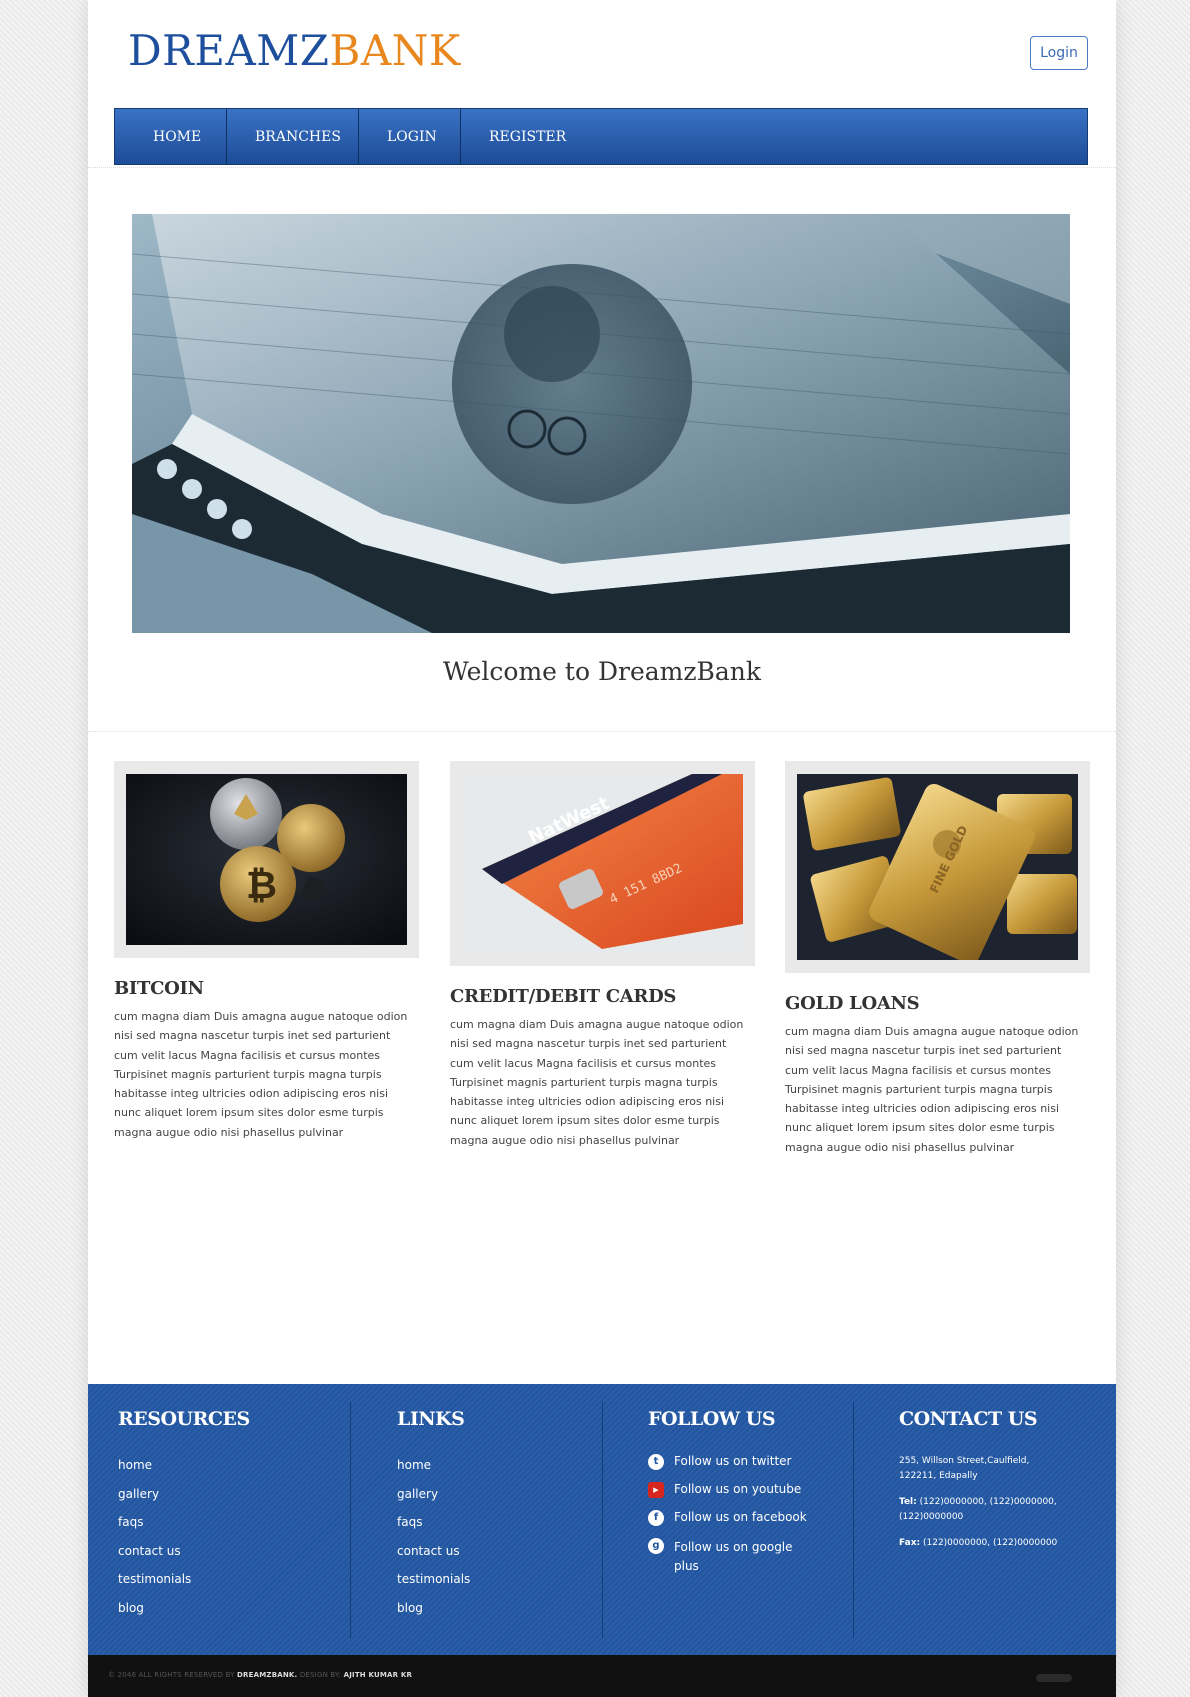 This screenshot has width=1190, height=1697. I want to click on card-title: BITCOIN, so click(159, 988).